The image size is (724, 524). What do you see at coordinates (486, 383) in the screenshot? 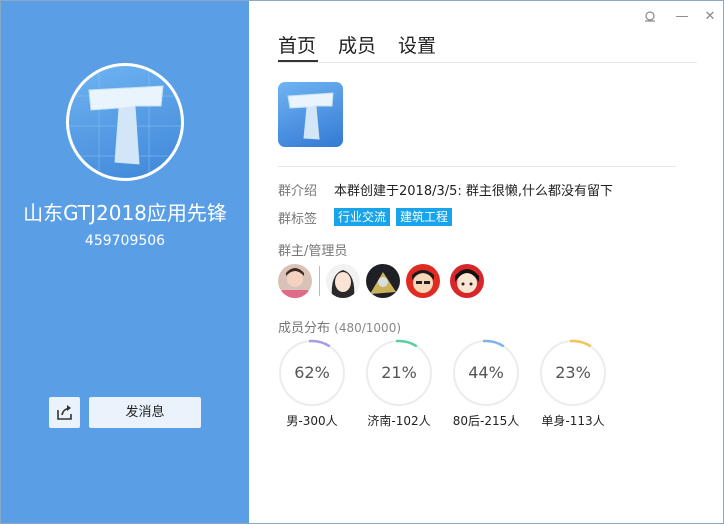
I see `stat-age: 44% 80后-215人` at bounding box center [486, 383].